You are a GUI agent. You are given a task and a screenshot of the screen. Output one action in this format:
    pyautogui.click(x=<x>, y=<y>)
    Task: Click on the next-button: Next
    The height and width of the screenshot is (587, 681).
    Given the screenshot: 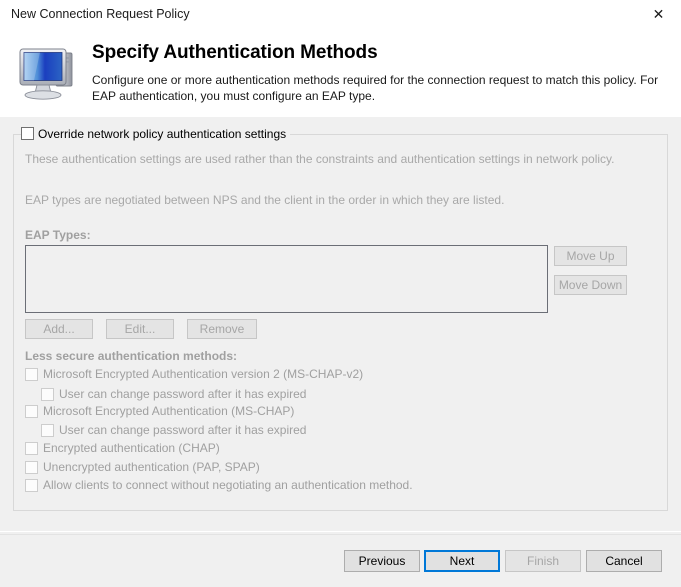 What is the action you would take?
    pyautogui.click(x=462, y=561)
    